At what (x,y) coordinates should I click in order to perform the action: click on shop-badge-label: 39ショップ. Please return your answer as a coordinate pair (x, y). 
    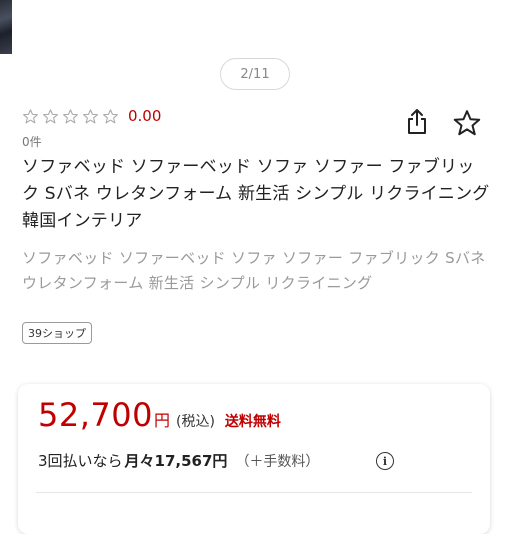
    Looking at the image, I should click on (57, 333).